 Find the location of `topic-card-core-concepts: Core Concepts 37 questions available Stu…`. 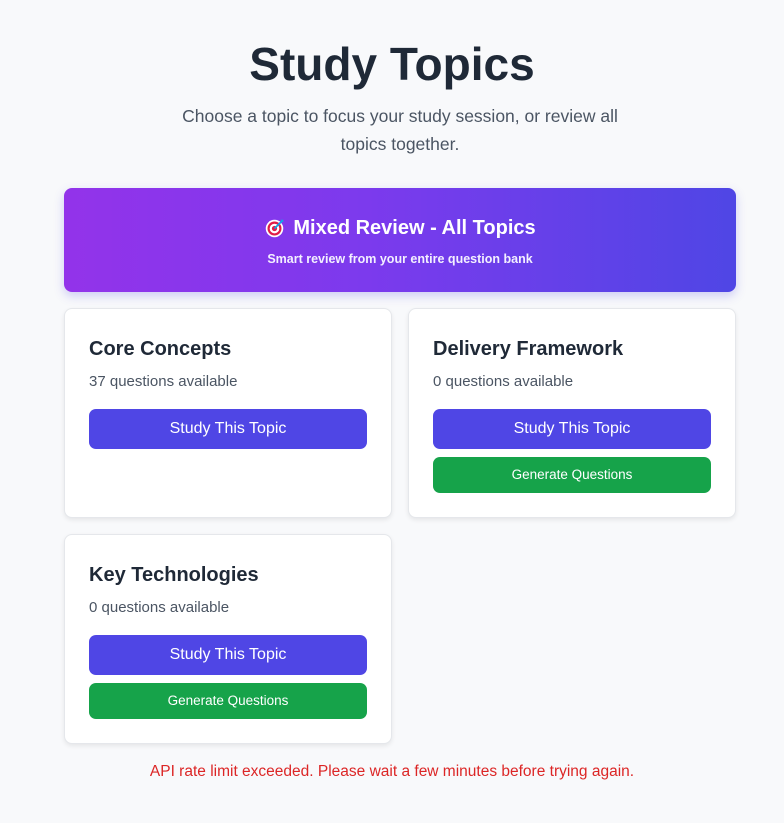

topic-card-core-concepts: Core Concepts 37 questions available Stu… is located at coordinates (228, 413).